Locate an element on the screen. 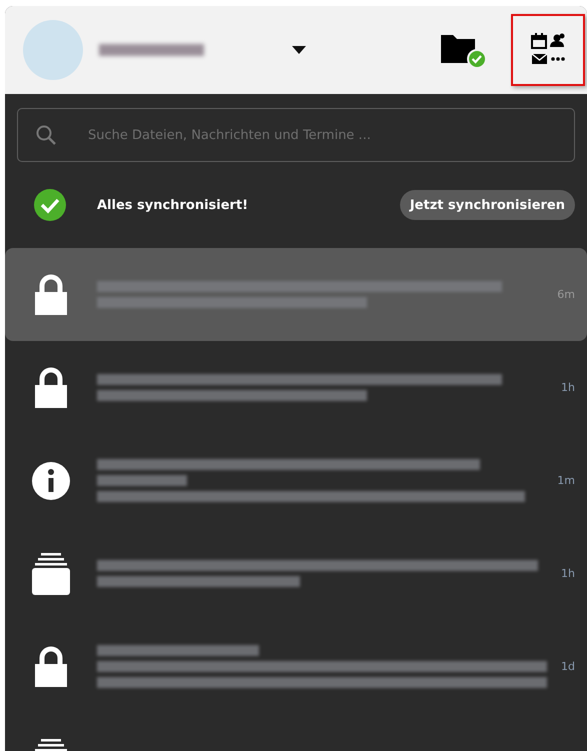 This screenshot has width=587, height=751. info-icon is located at coordinates (51, 480).